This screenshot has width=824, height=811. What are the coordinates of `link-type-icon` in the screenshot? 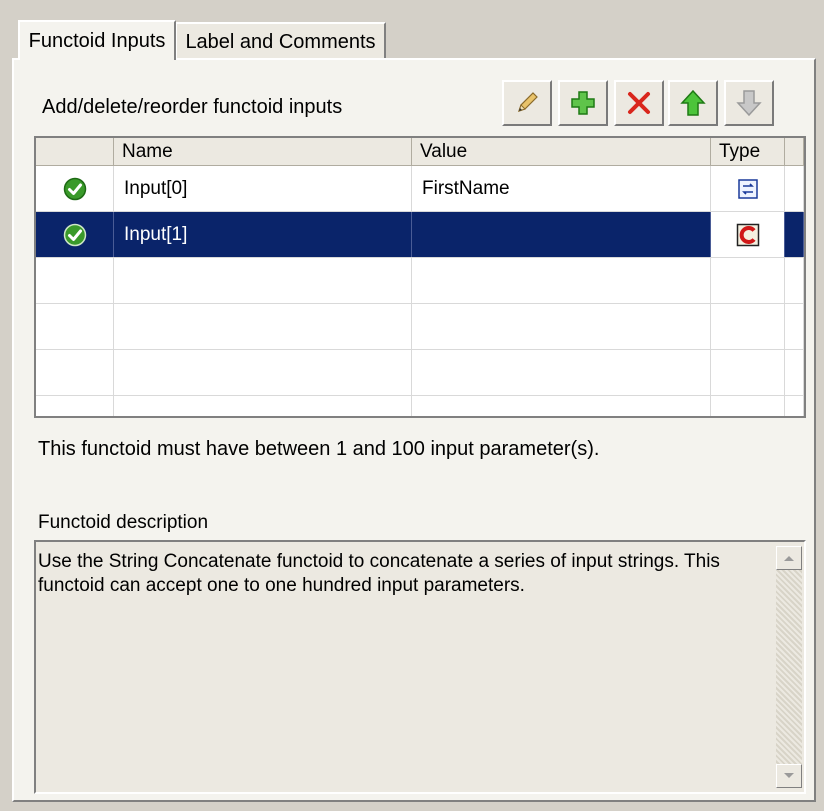 It's located at (747, 188).